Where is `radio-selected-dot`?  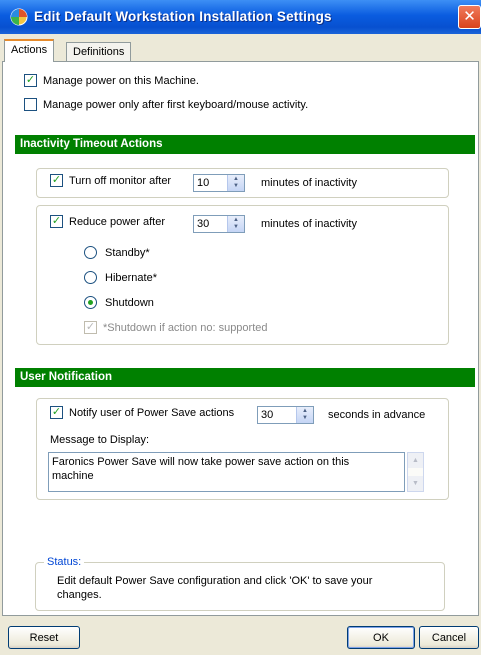
radio-selected-dot is located at coordinates (90, 302).